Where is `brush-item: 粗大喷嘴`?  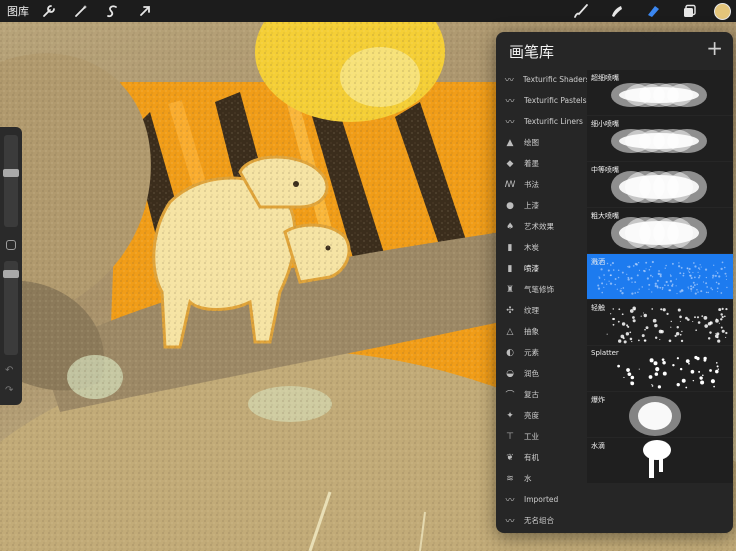
brush-item: 粗大喷嘴 is located at coordinates (660, 230).